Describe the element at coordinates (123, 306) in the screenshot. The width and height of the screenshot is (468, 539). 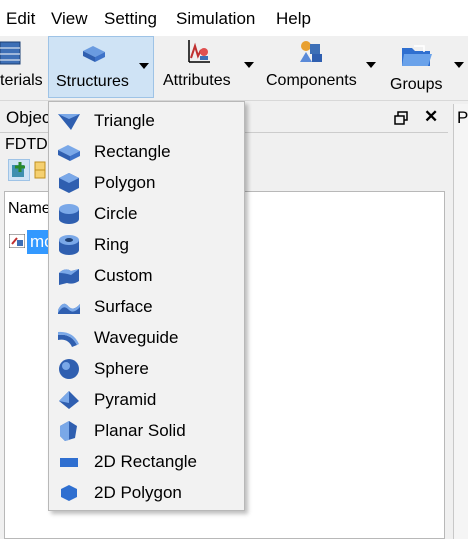
I see `menu-item-label: Surface` at that location.